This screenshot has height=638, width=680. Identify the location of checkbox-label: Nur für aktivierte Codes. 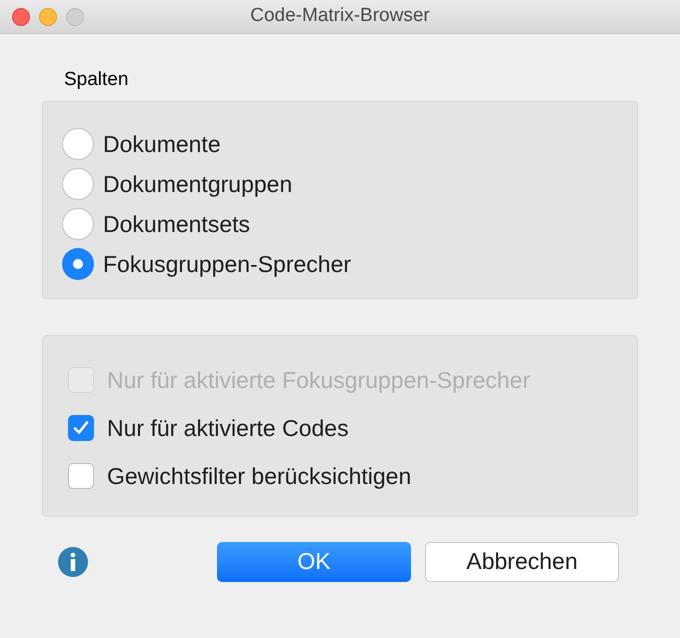
(228, 428).